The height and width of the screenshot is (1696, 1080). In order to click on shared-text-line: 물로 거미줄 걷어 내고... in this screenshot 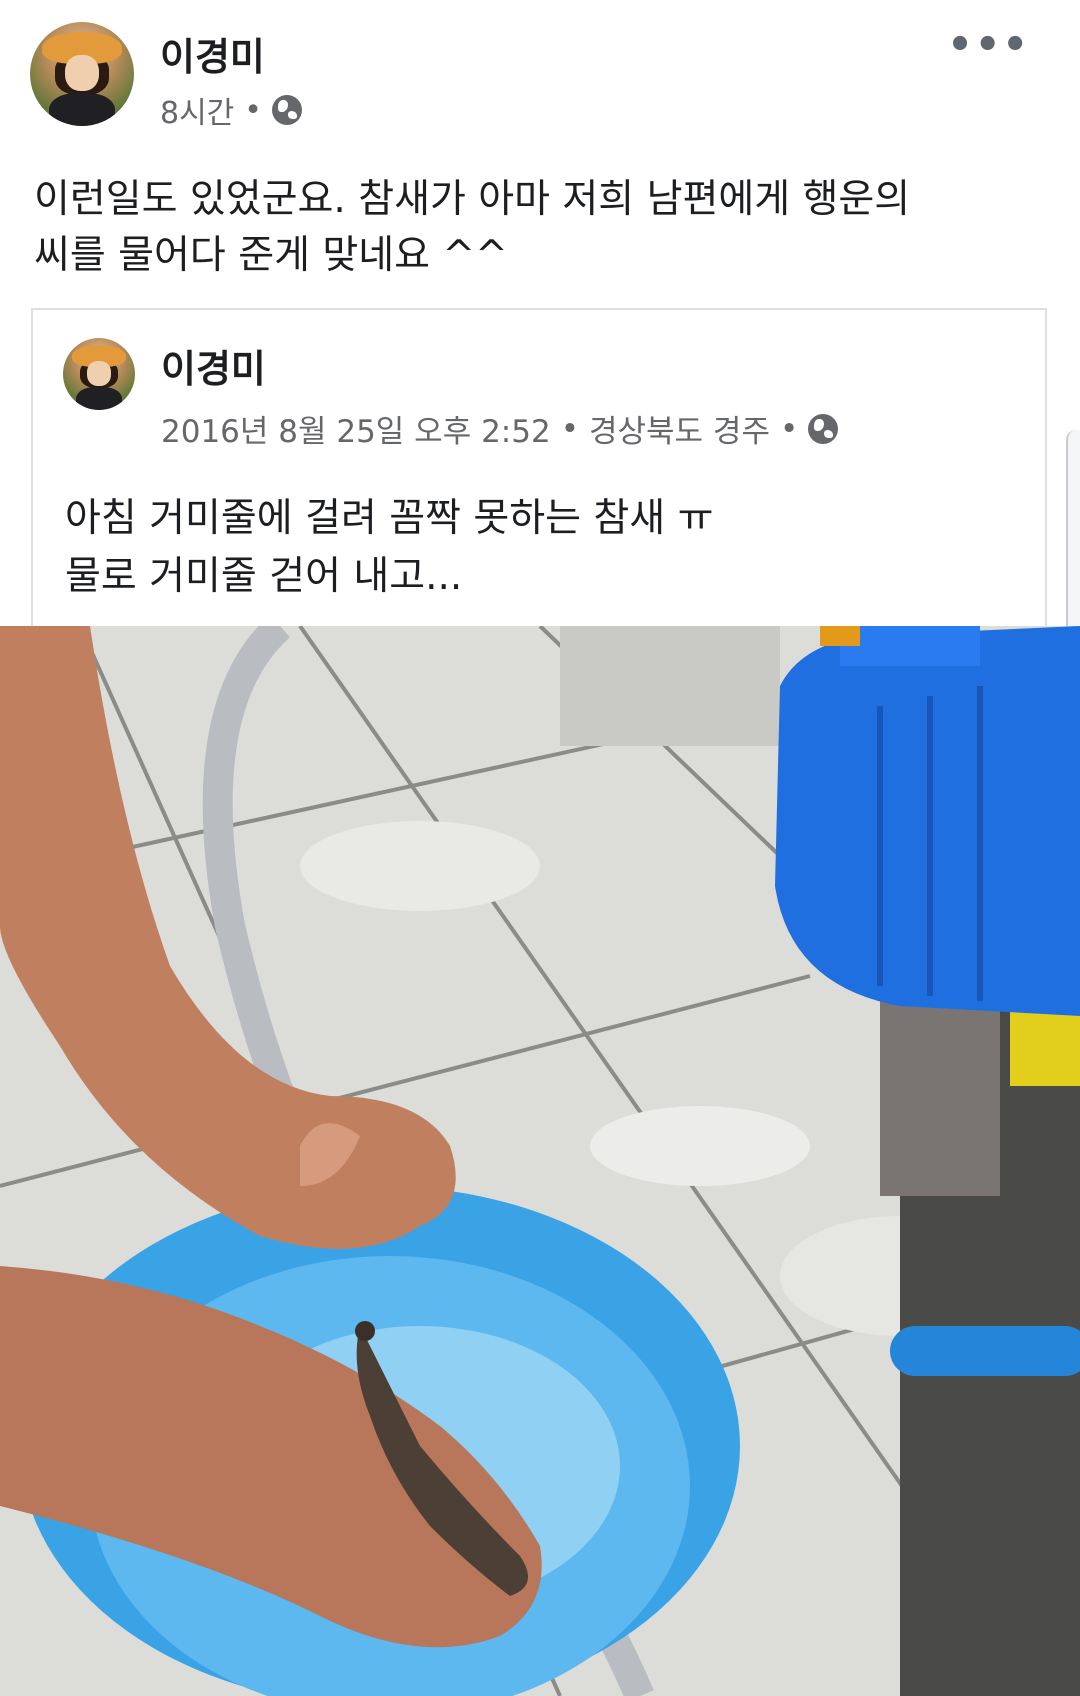, I will do `click(264, 576)`.